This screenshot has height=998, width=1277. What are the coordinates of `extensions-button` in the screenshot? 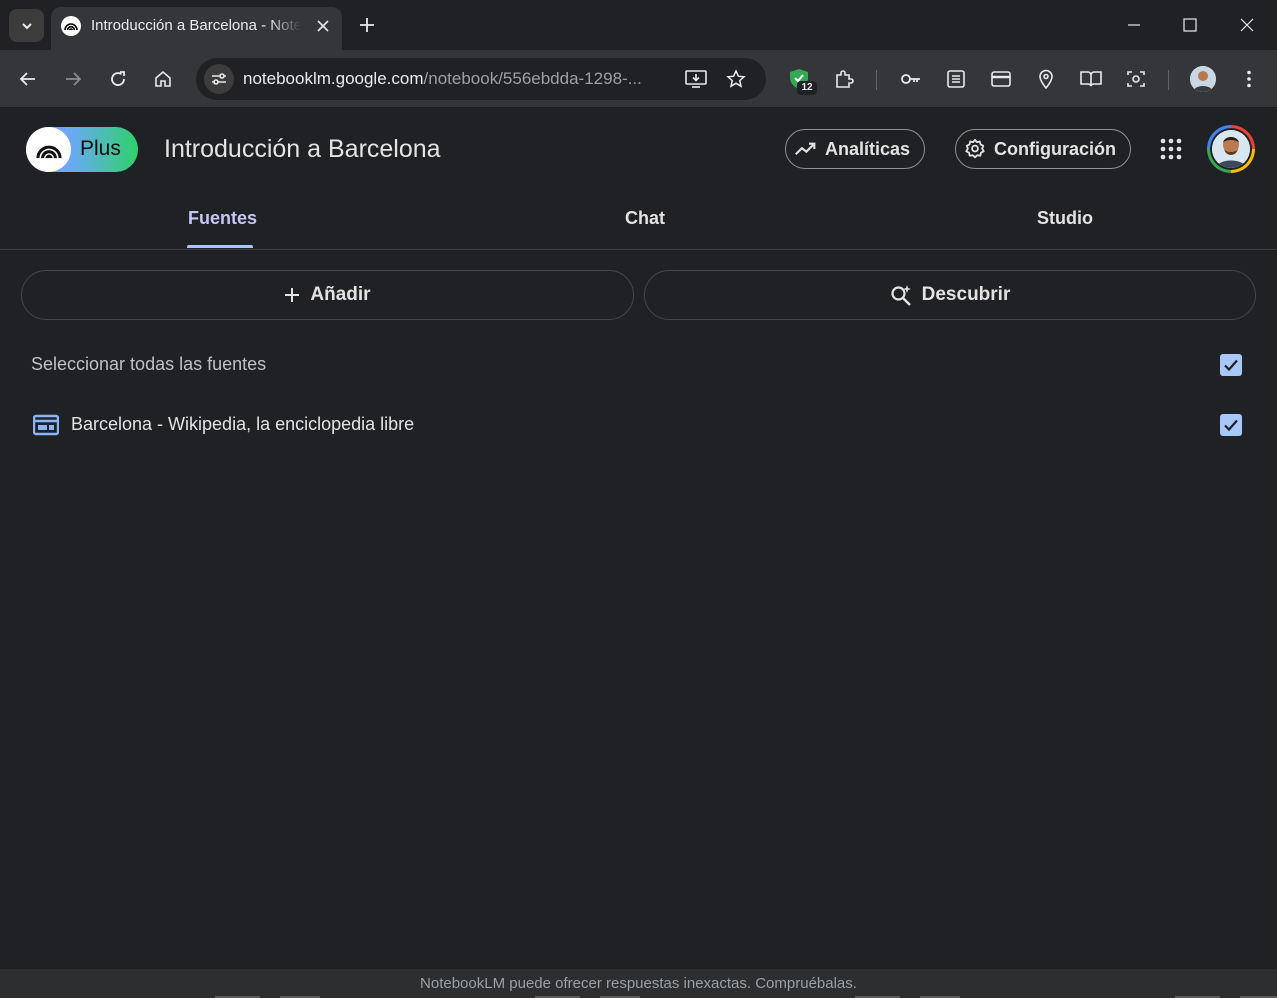 It's located at (844, 79).